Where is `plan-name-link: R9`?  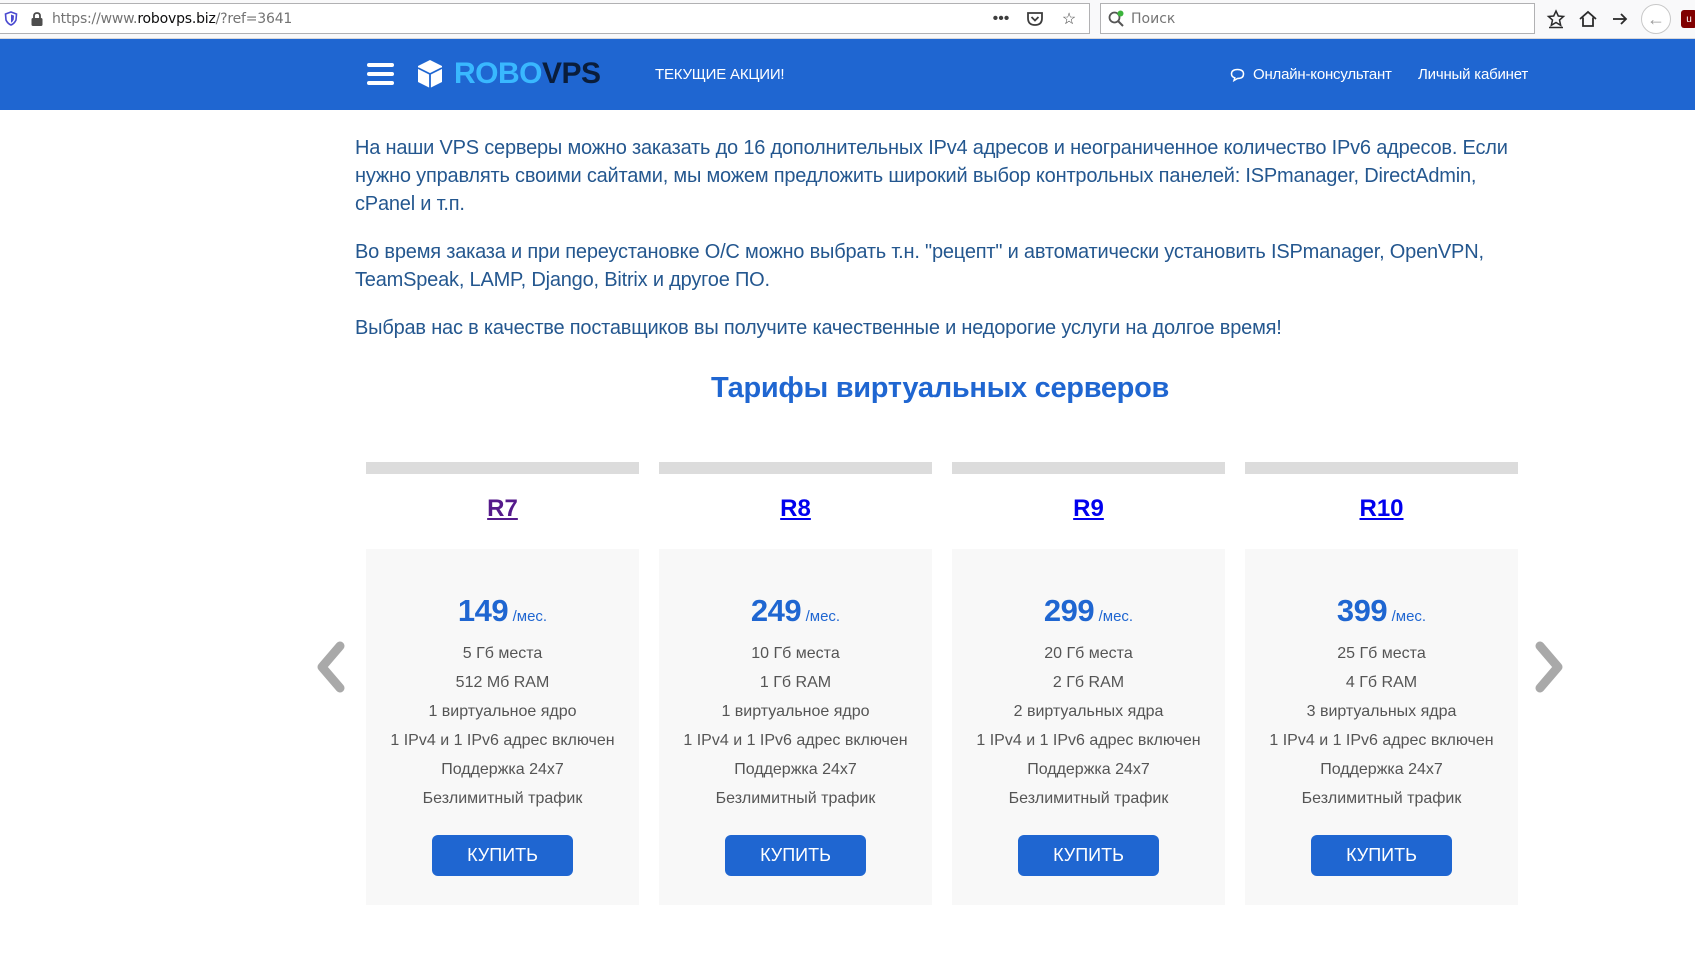 plan-name-link: R9 is located at coordinates (1088, 509).